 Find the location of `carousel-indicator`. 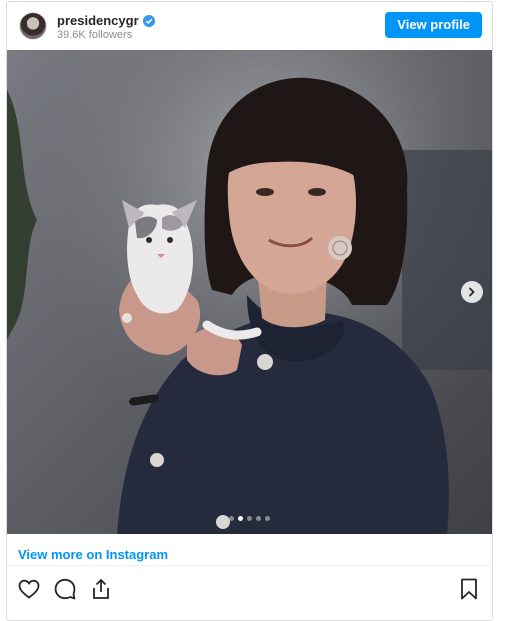

carousel-indicator is located at coordinates (249, 518).